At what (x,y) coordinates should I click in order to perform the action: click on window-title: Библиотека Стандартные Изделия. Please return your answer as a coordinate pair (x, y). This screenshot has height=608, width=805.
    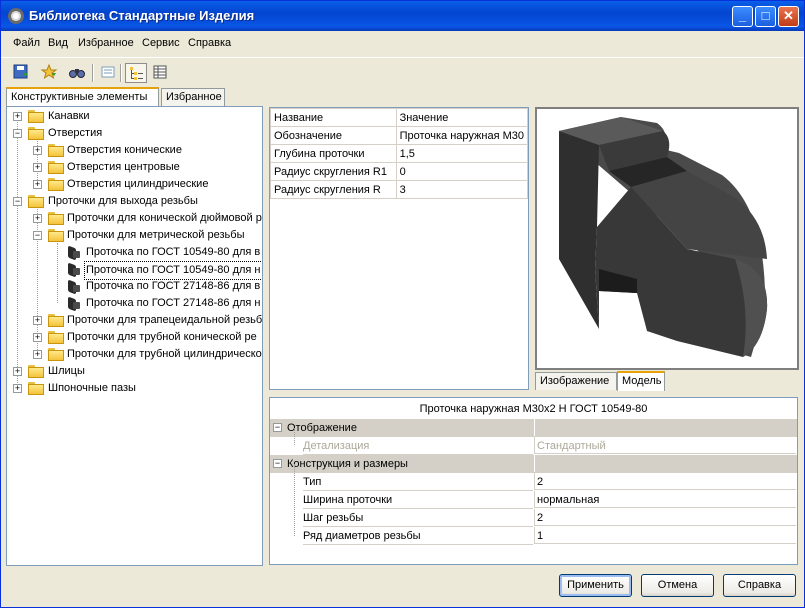
    Looking at the image, I should click on (142, 15).